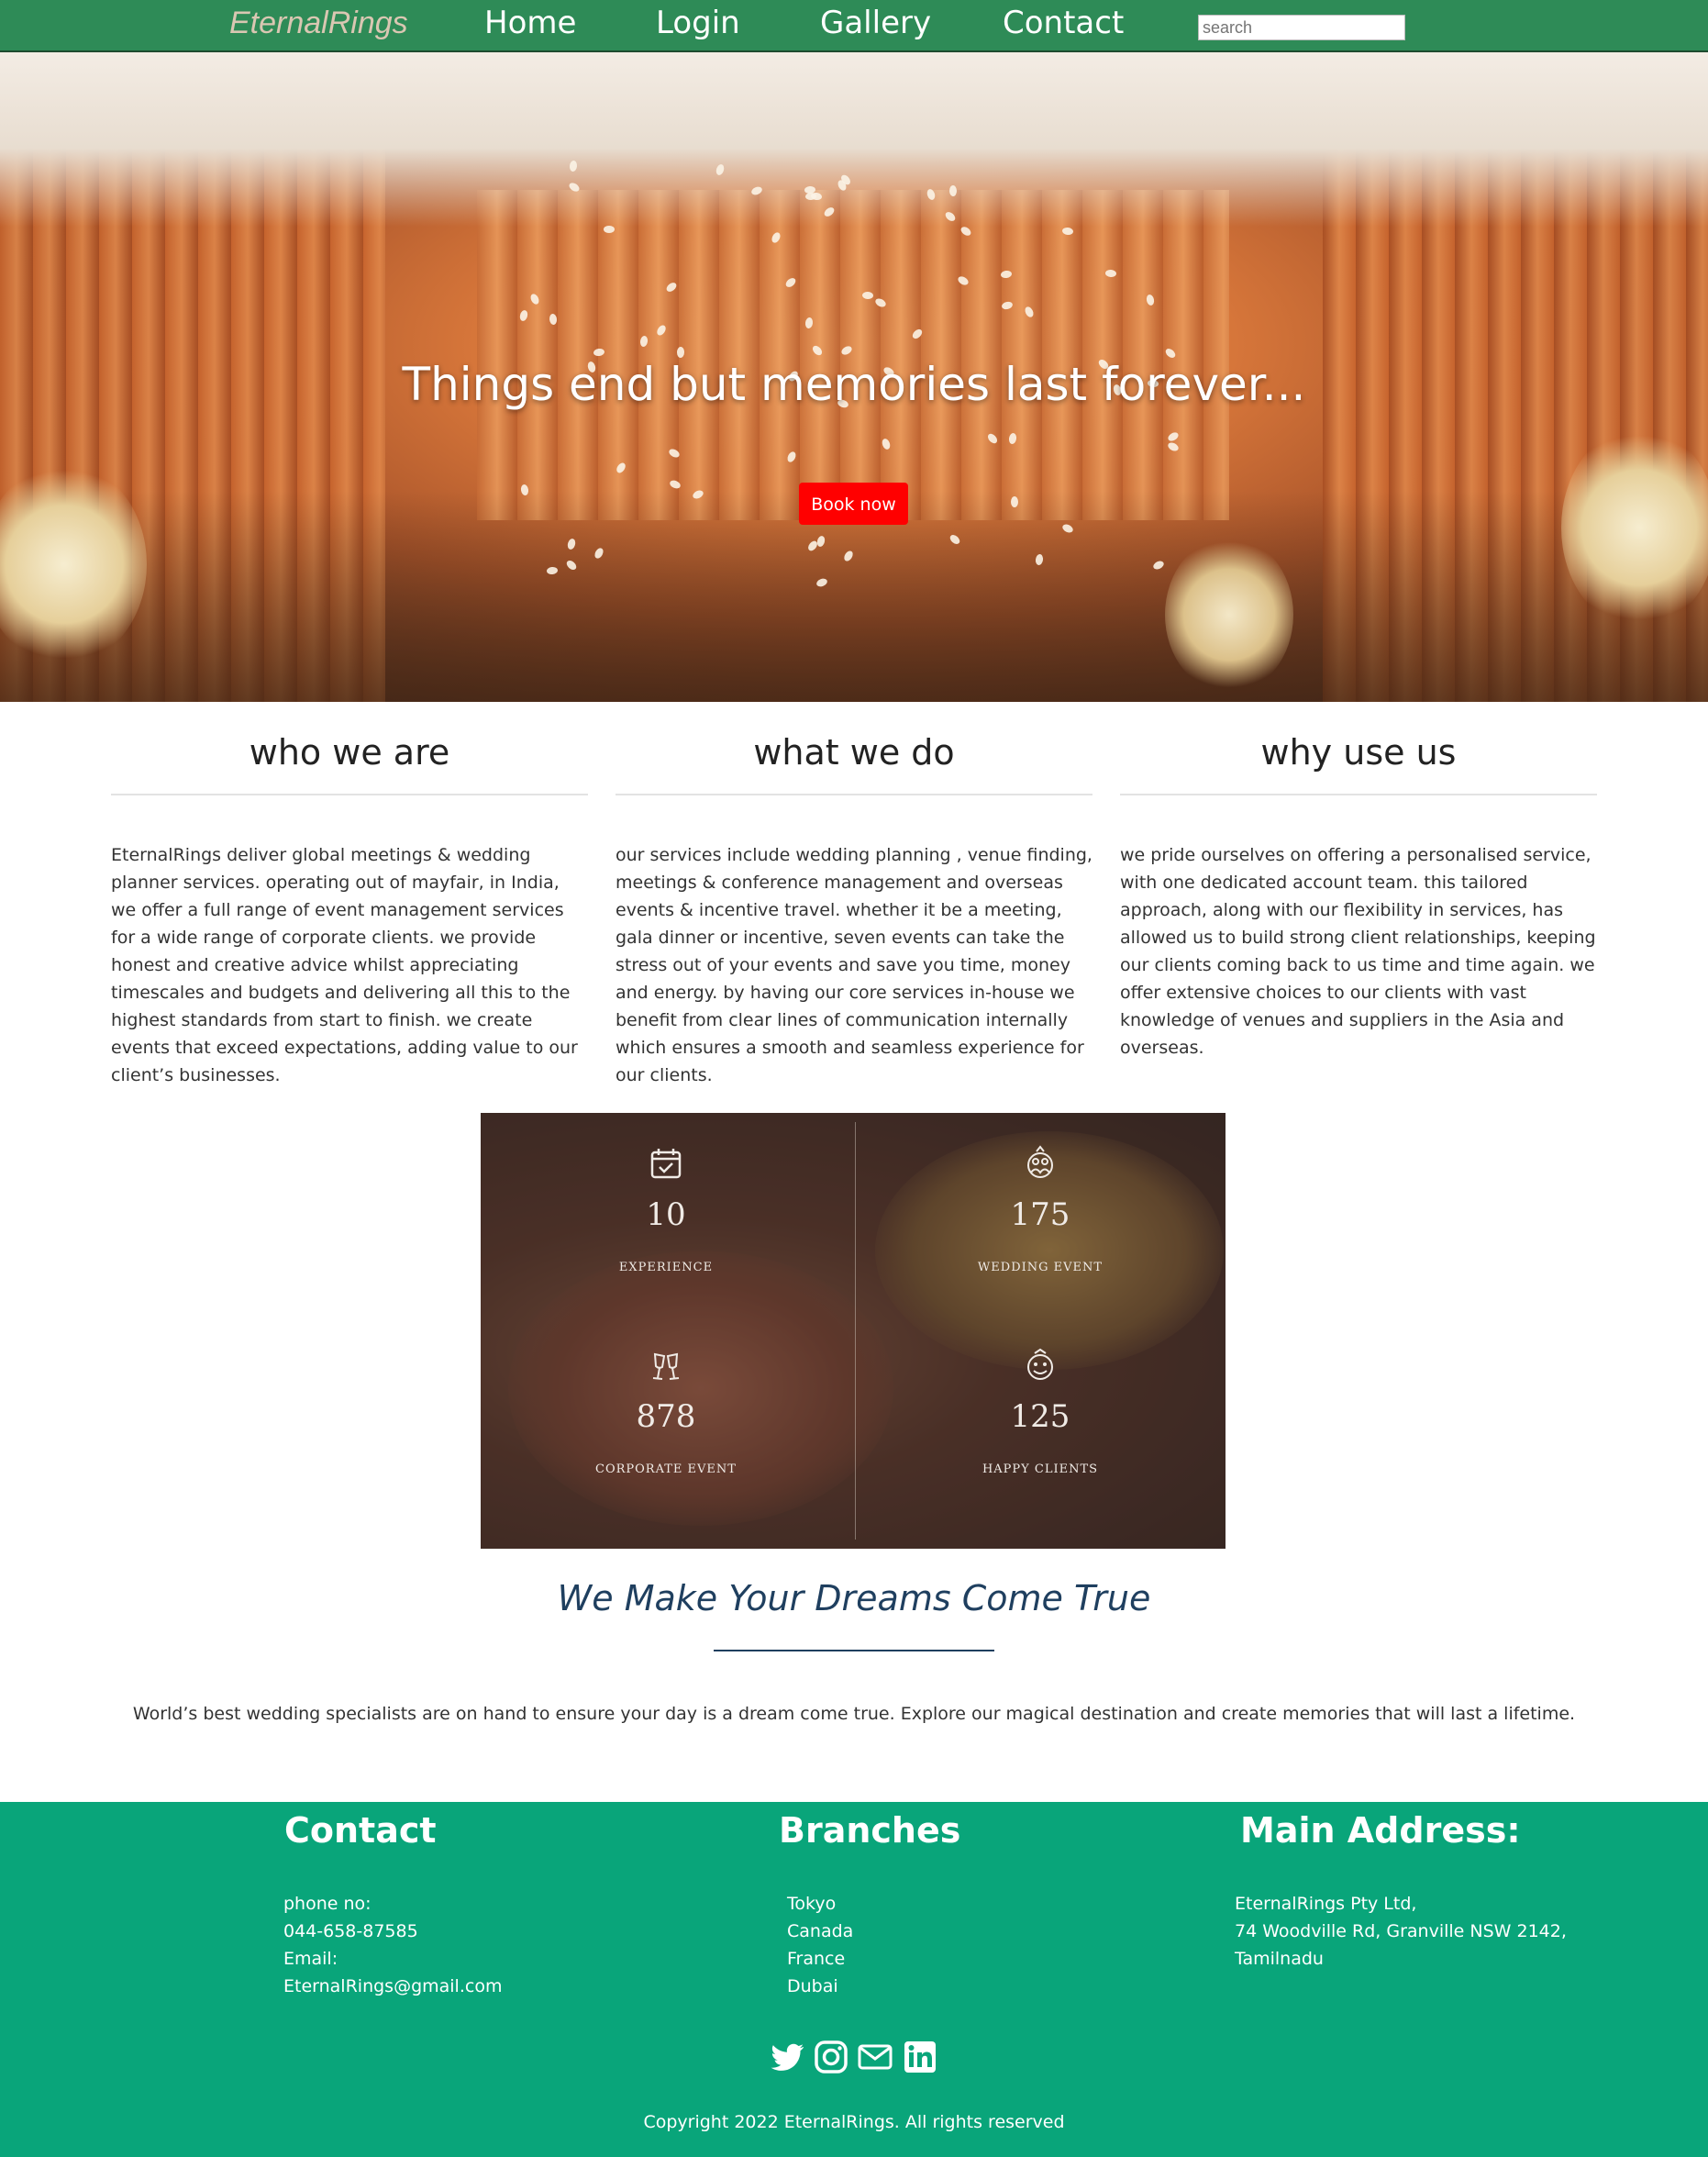 The image size is (1708, 2157). What do you see at coordinates (870, 1899) in the screenshot?
I see `footer-branches: Branches Tokyo Canada France Dubai` at bounding box center [870, 1899].